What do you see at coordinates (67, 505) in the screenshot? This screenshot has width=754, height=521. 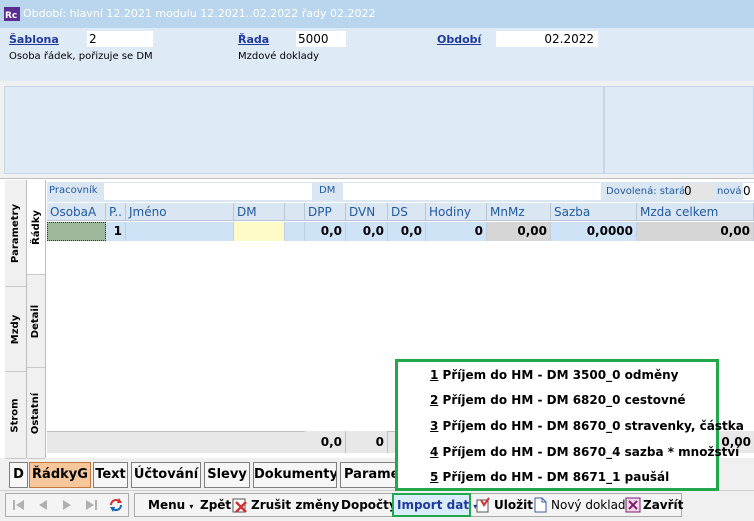 I see `next-record-icon` at bounding box center [67, 505].